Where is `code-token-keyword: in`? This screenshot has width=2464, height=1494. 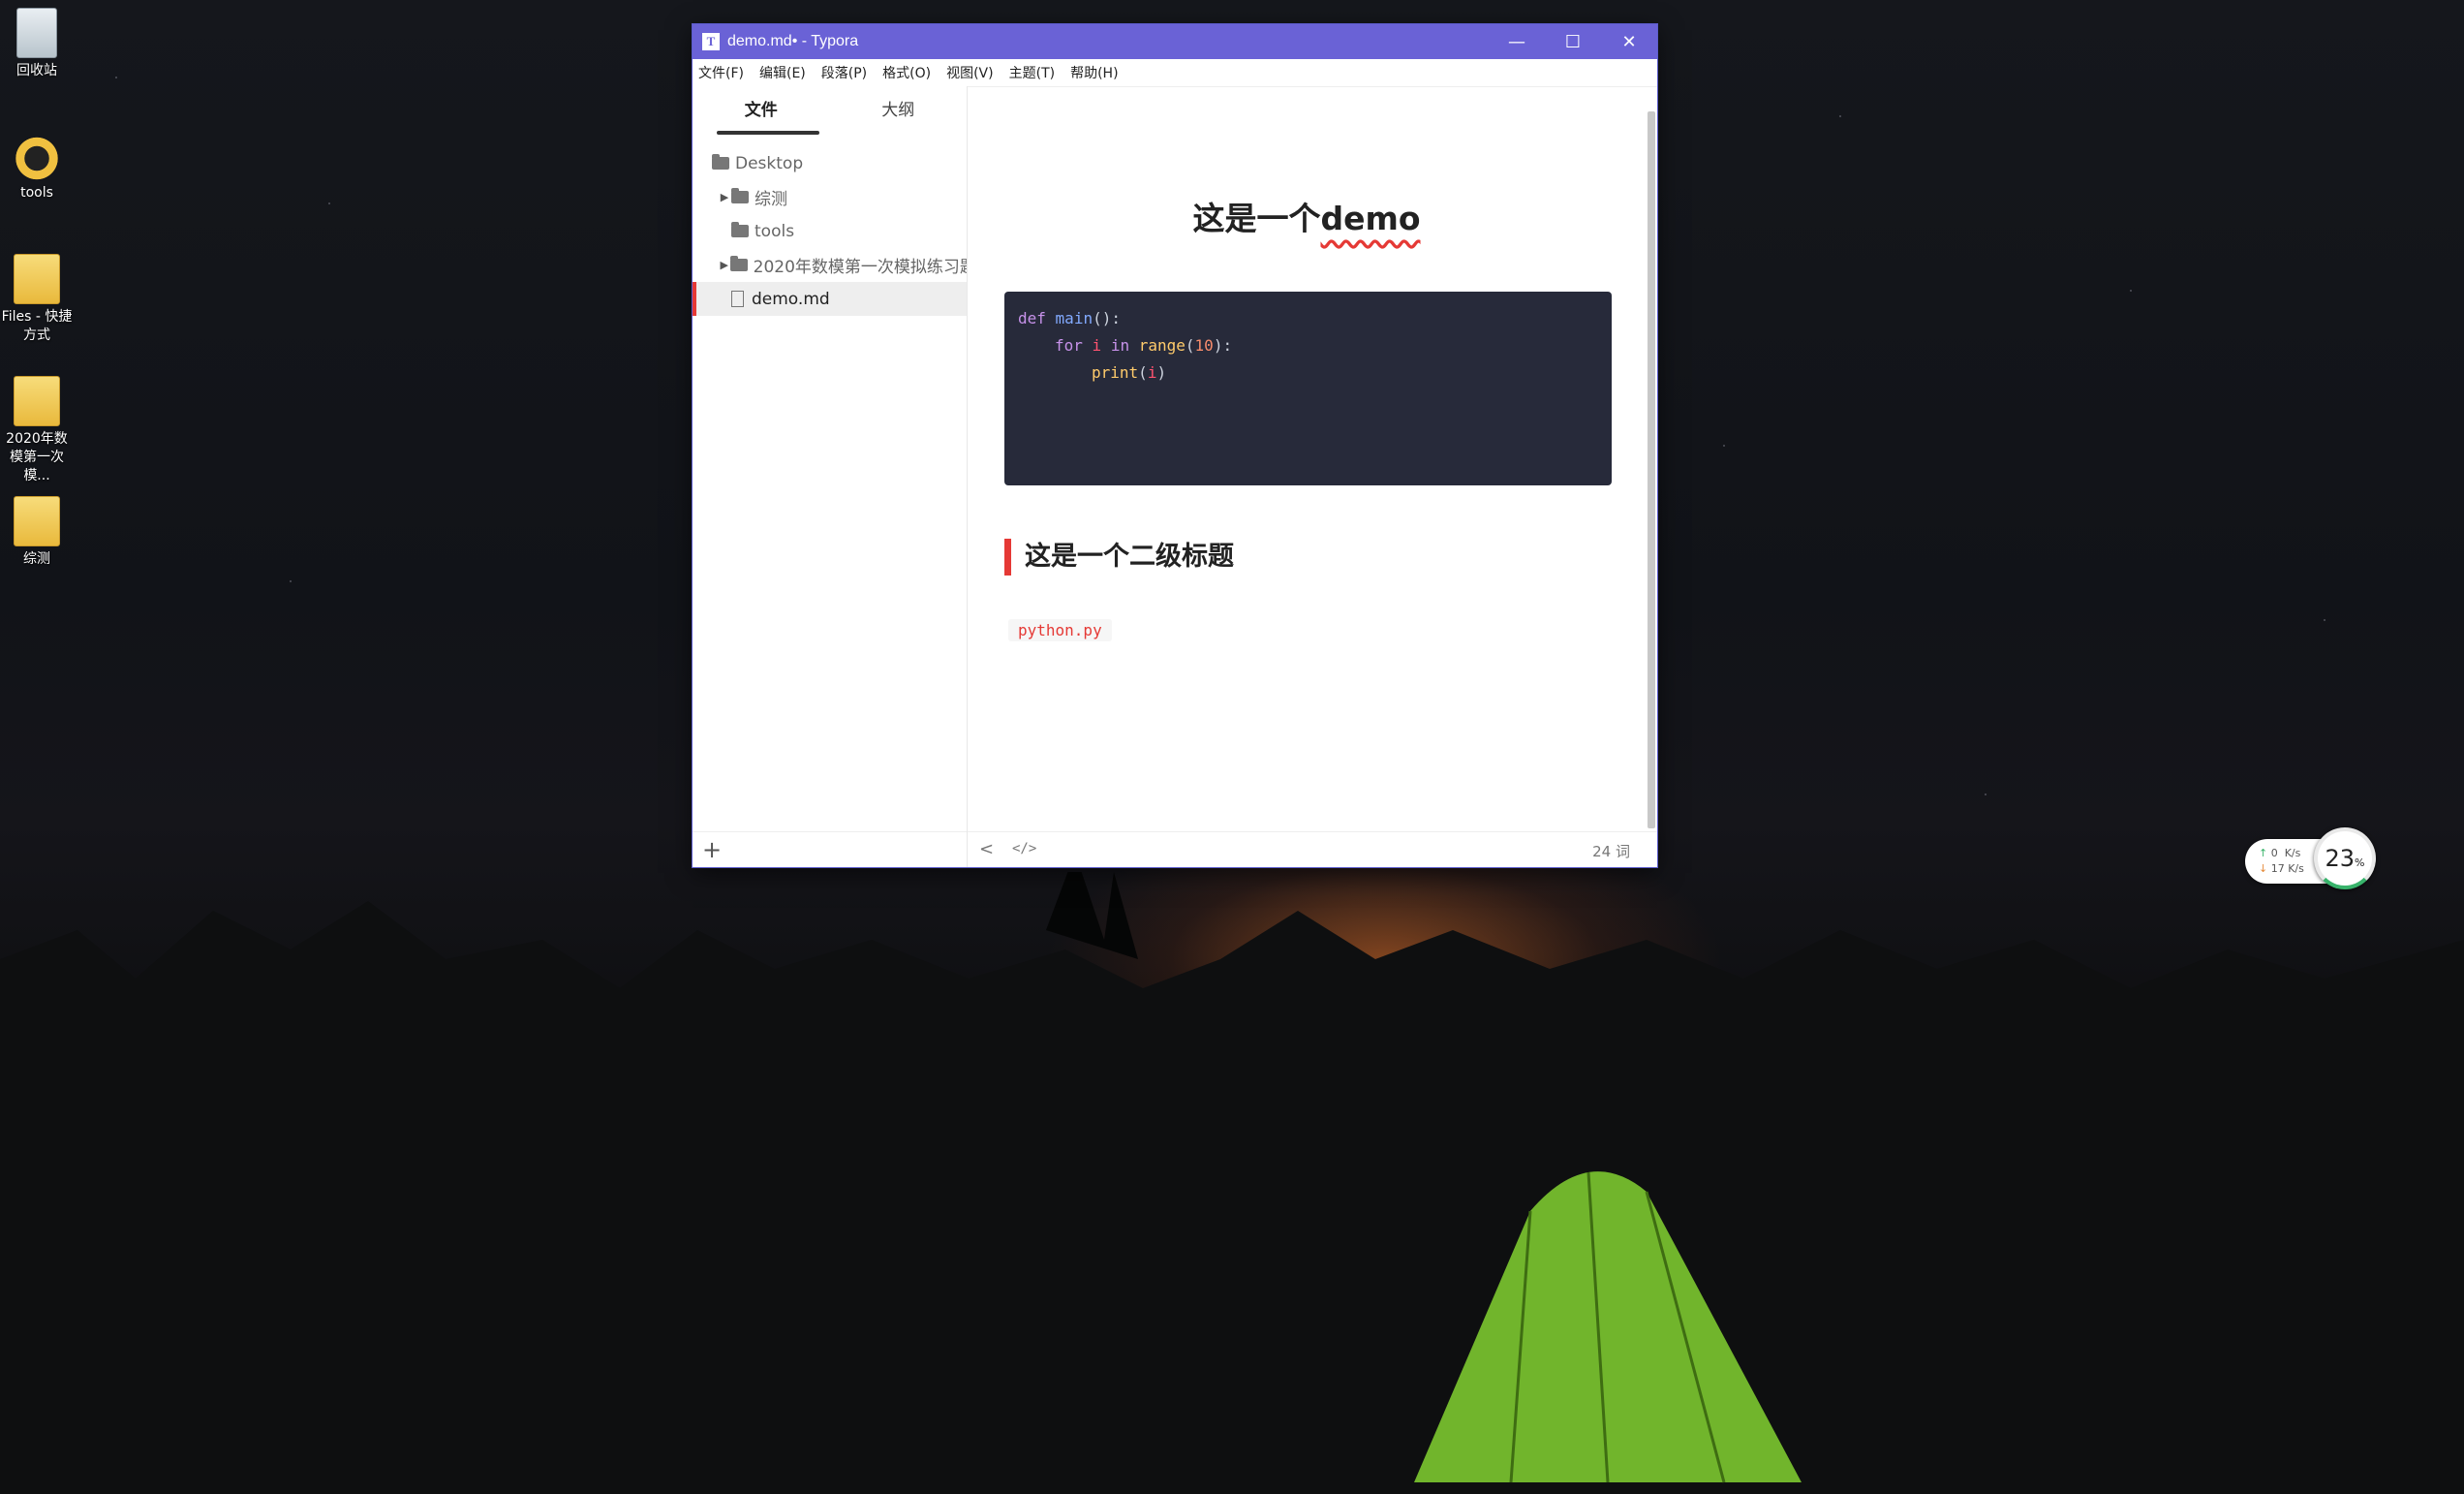 code-token-keyword: in is located at coordinates (1120, 345).